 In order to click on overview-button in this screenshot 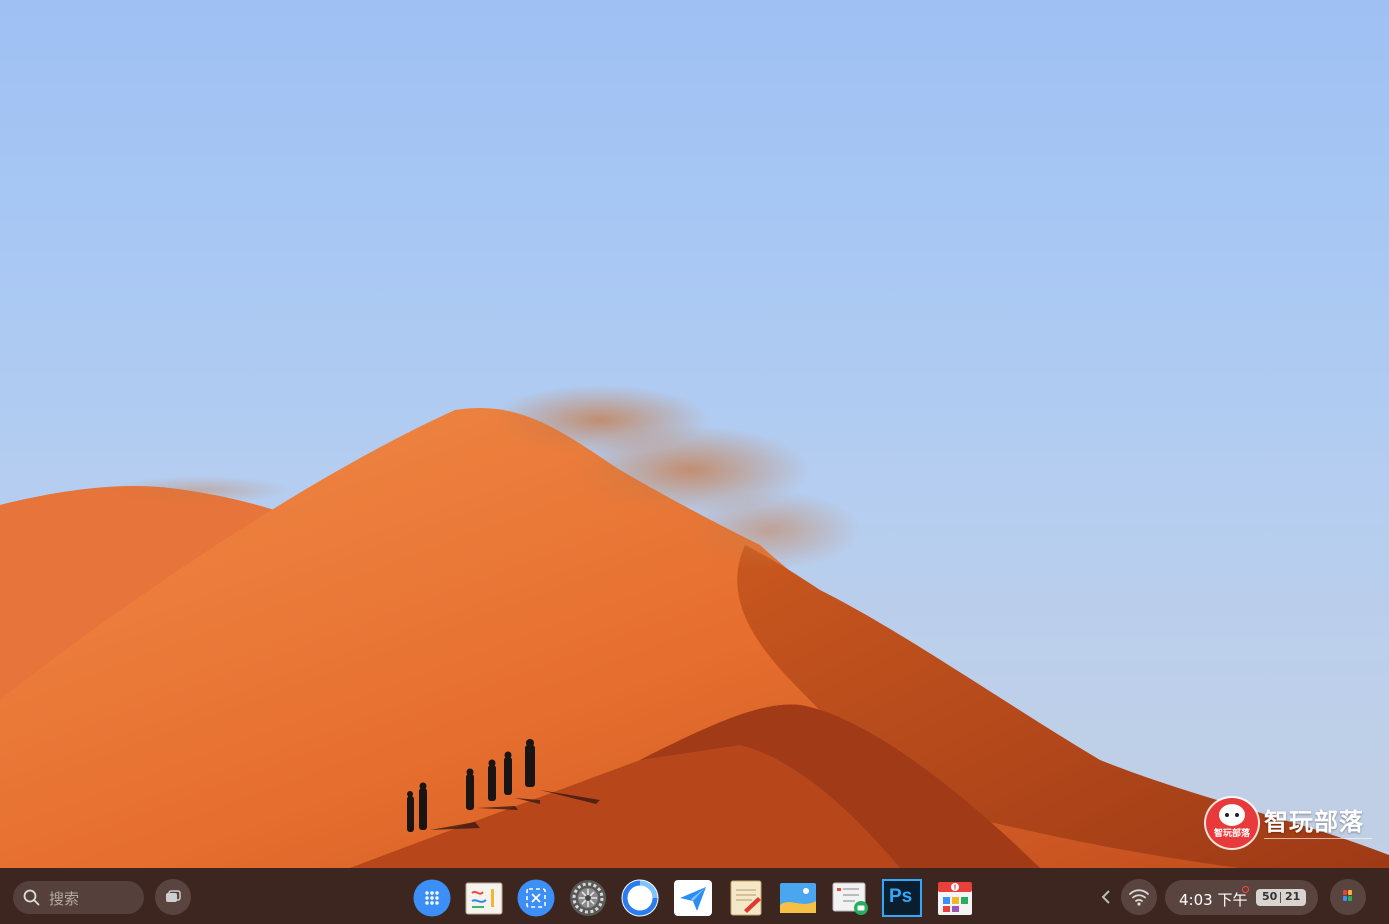, I will do `click(173, 897)`.